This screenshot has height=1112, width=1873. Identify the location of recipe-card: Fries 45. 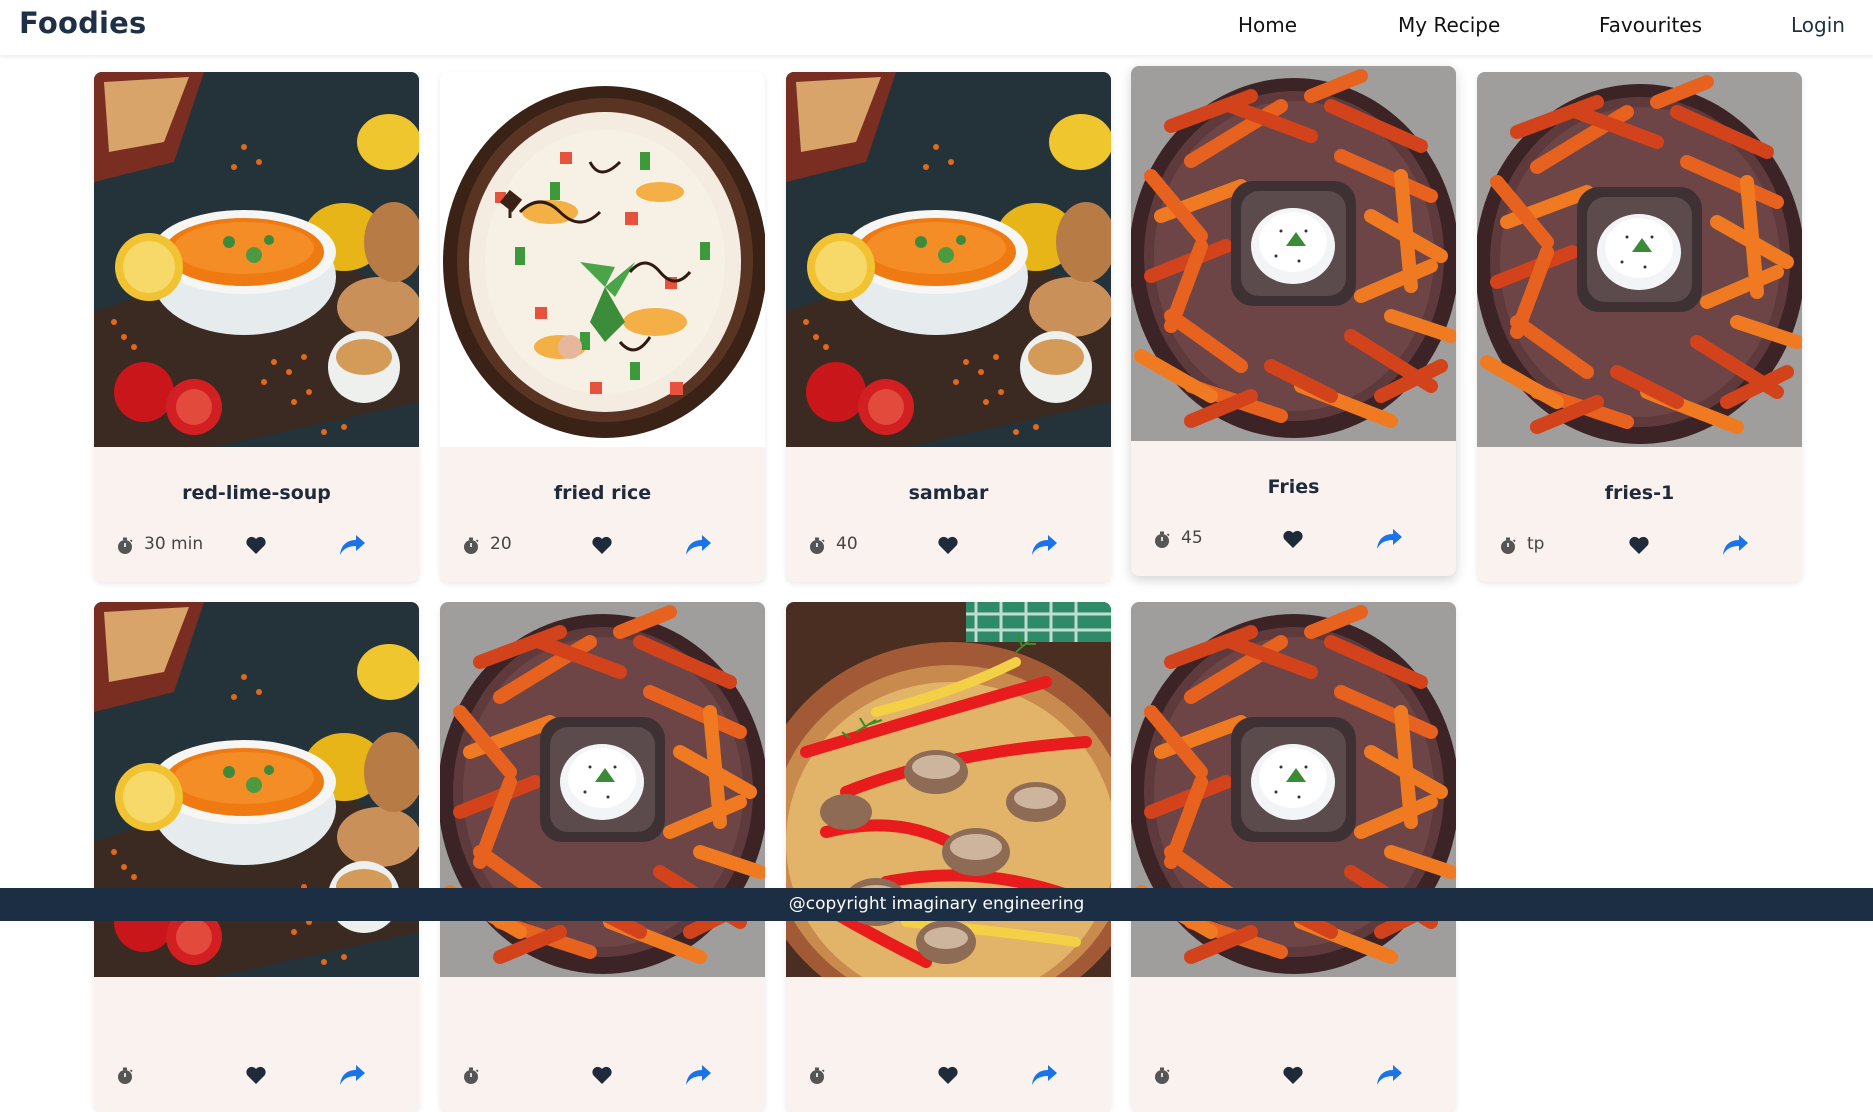
(1293, 321).